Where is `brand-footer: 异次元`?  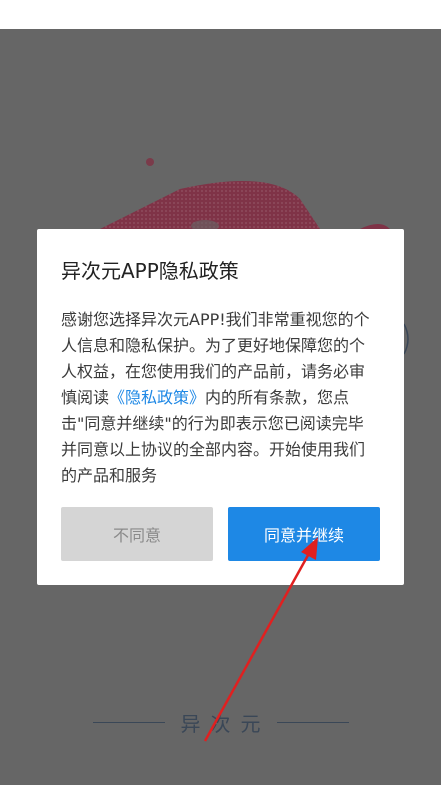
brand-footer: 异次元 is located at coordinates (220, 722).